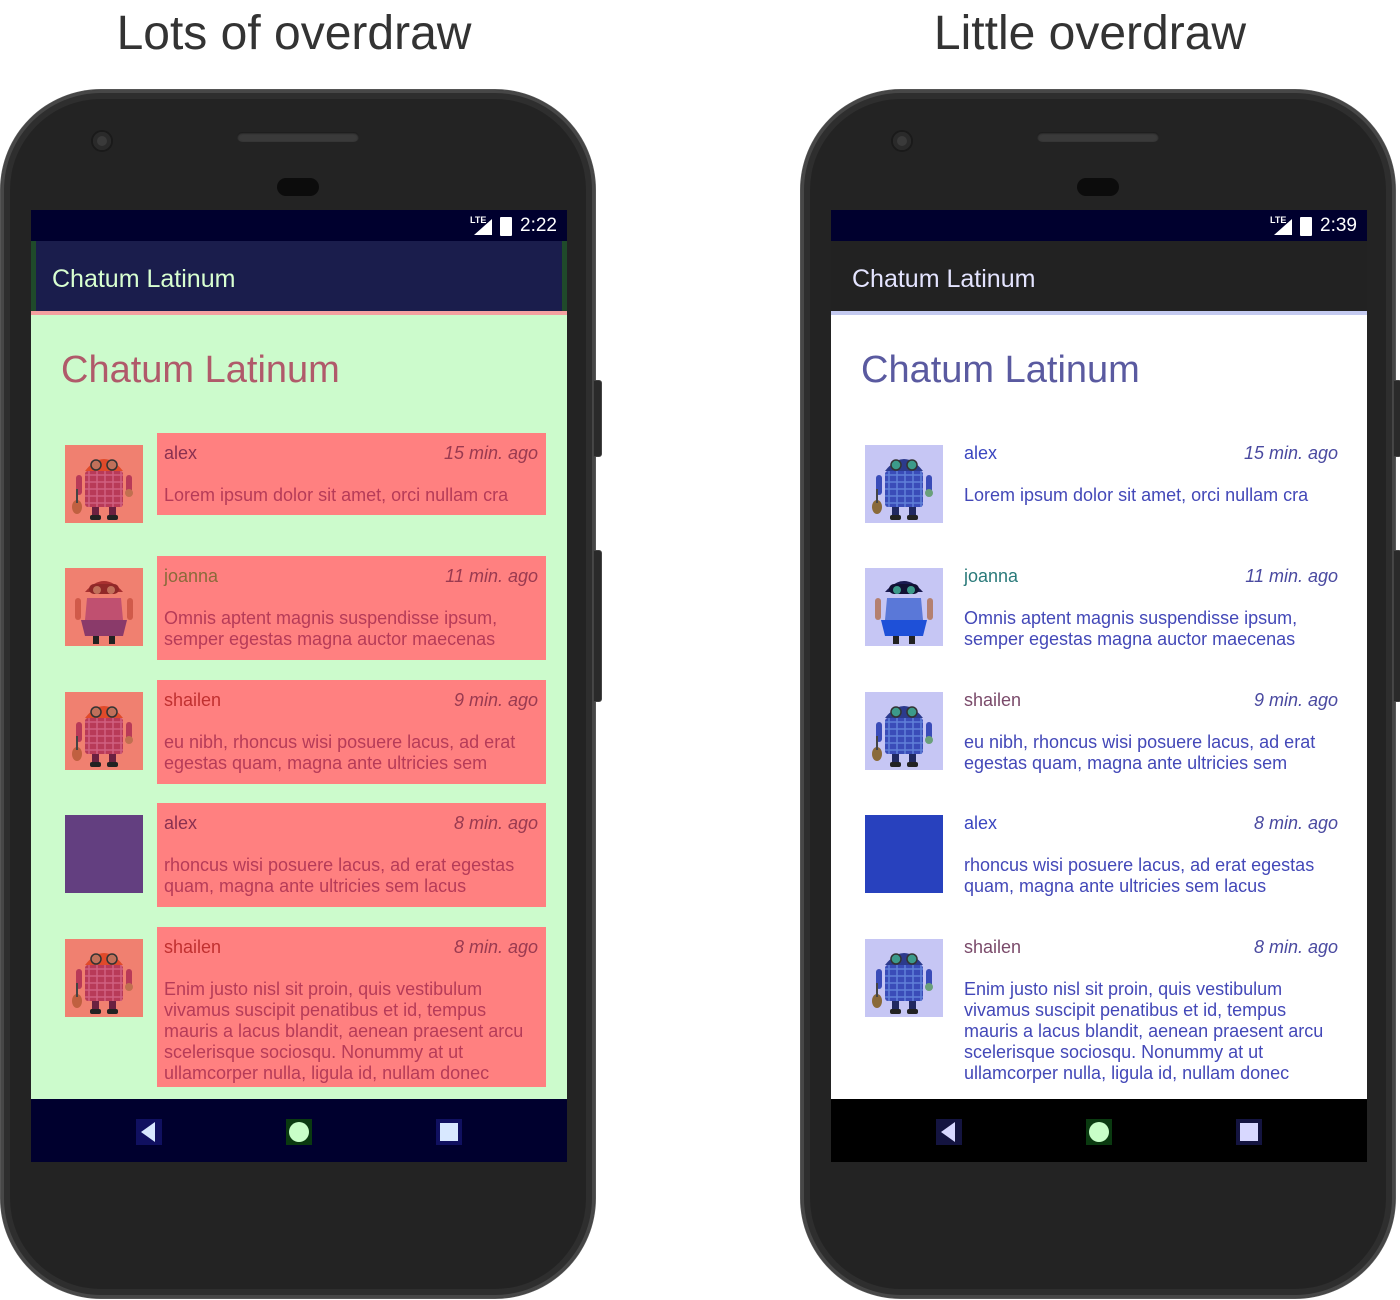  I want to click on status-icons: LTE 2:22, so click(513, 226).